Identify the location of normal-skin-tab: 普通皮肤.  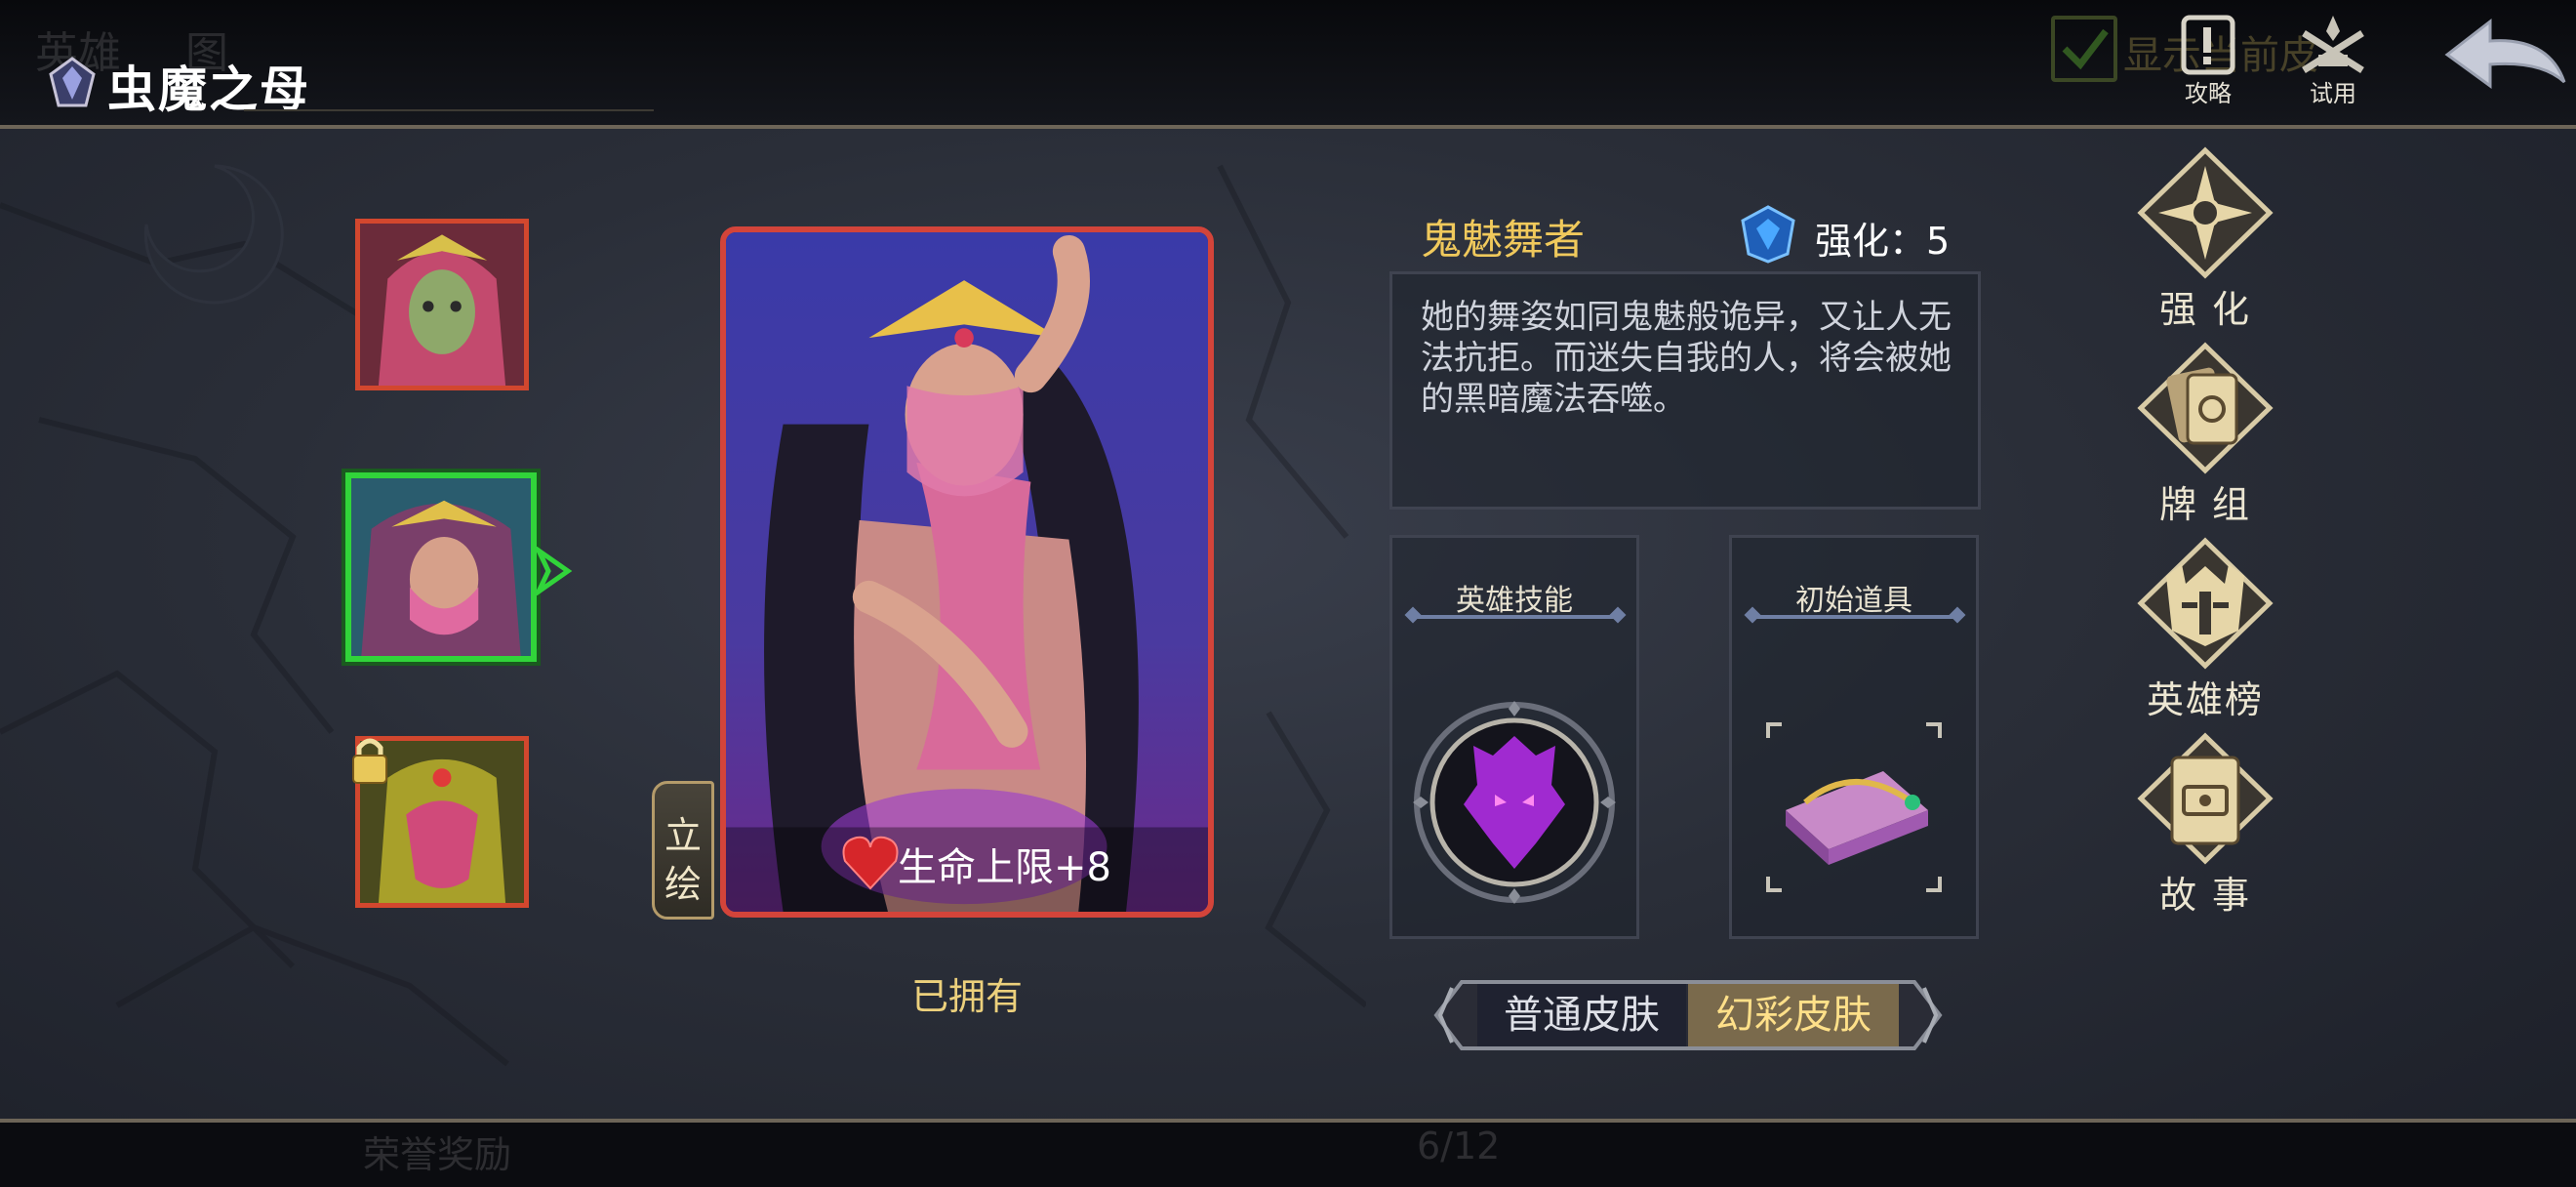
(1581, 1015).